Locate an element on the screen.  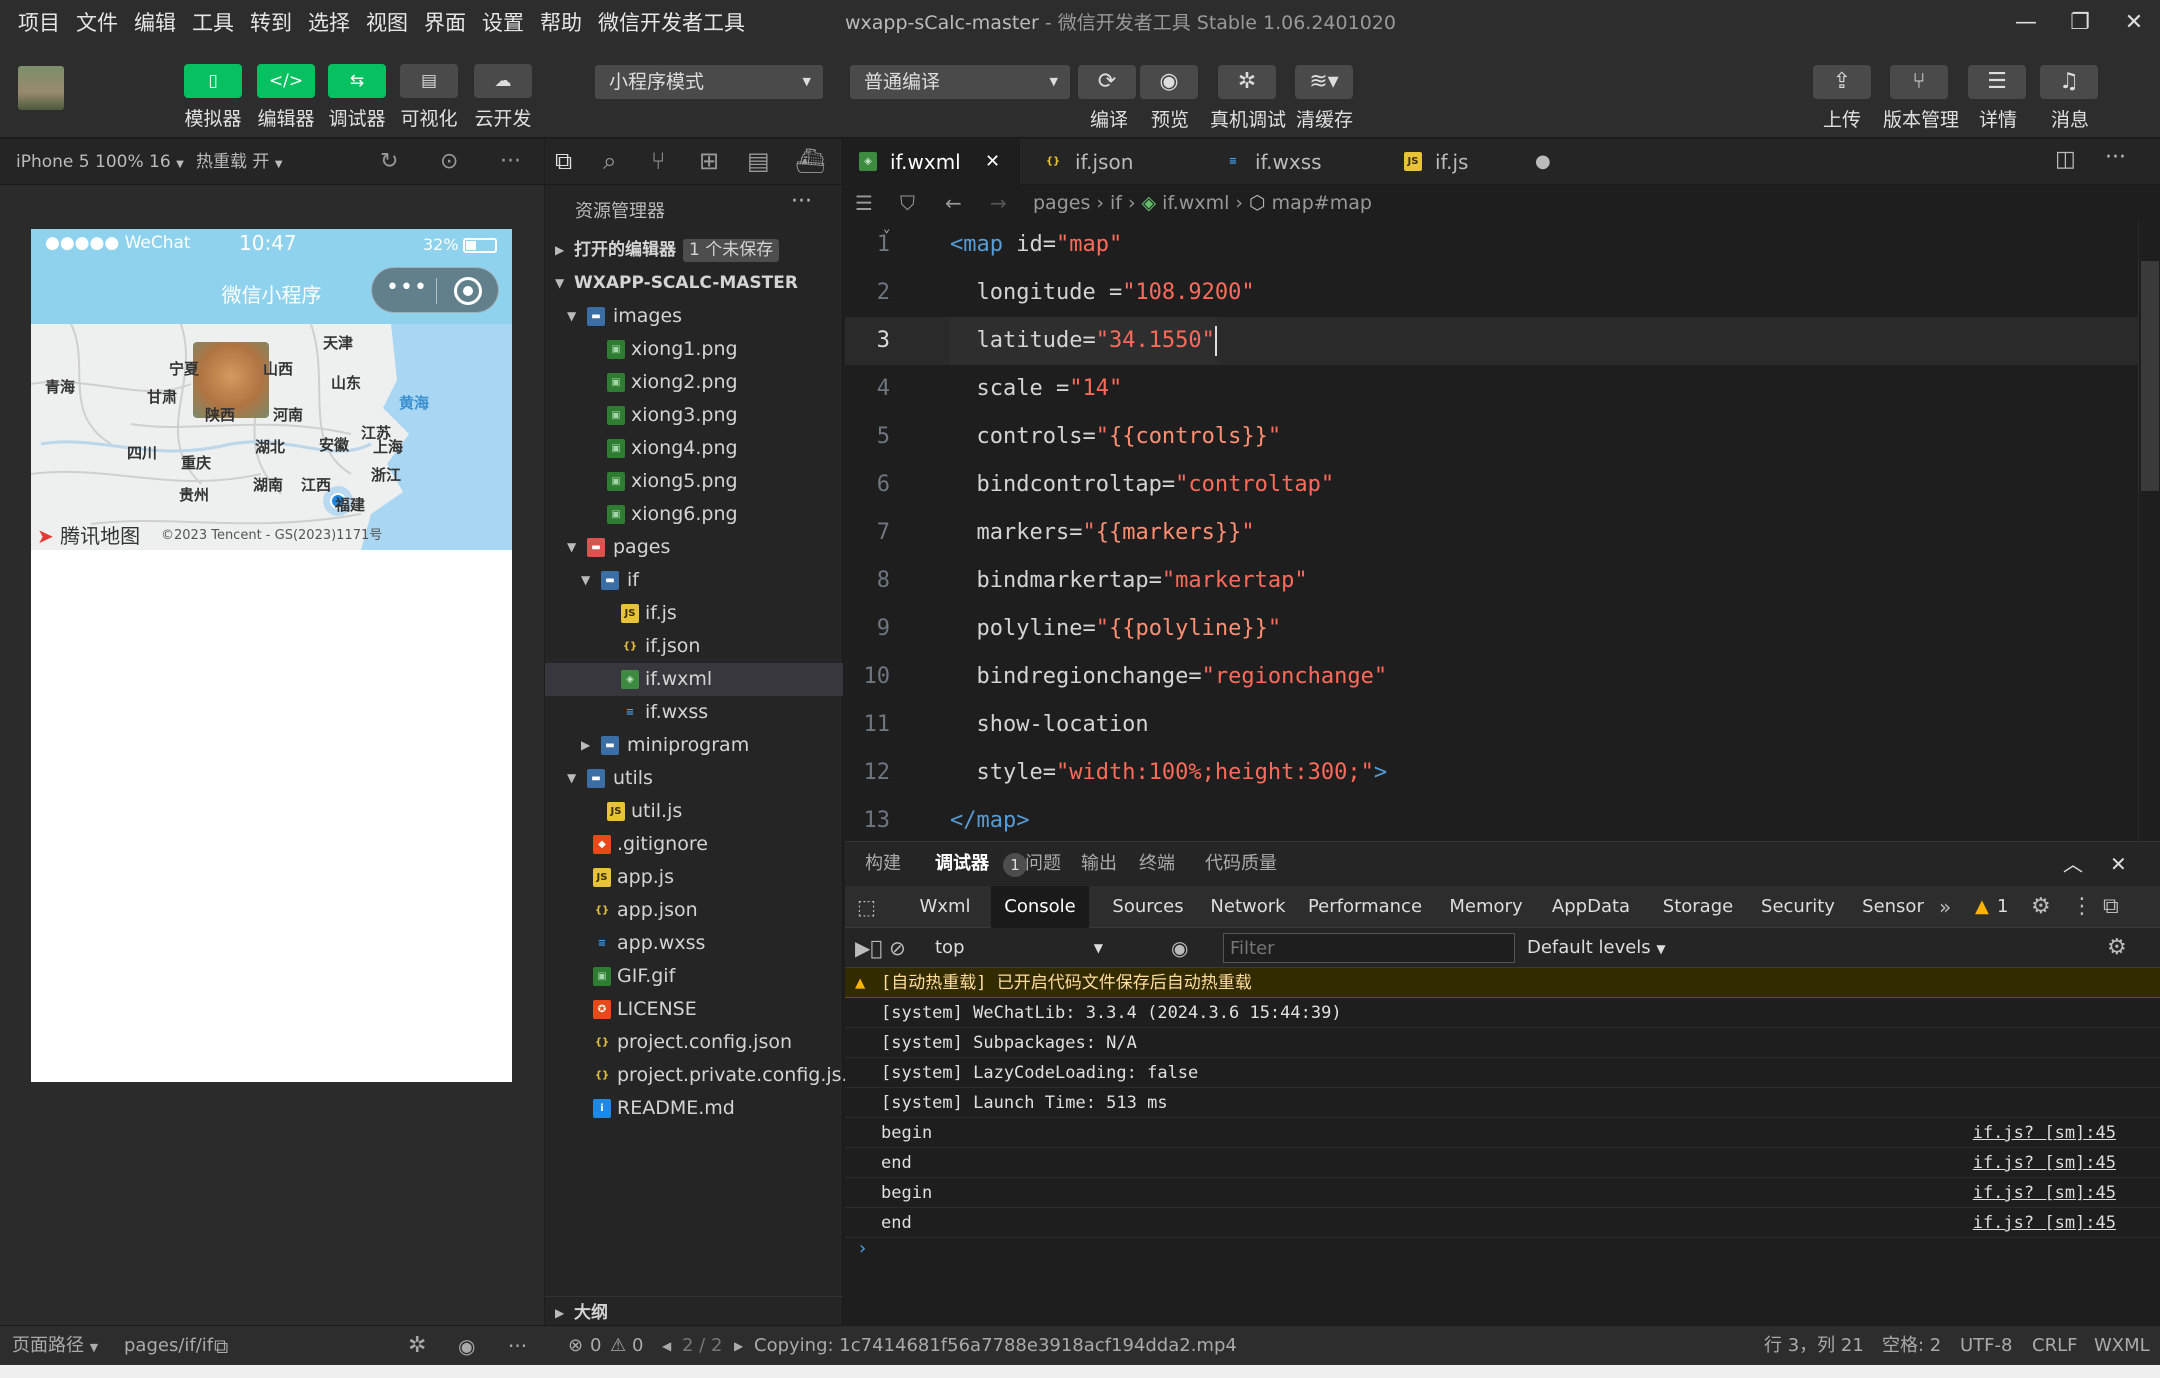
editor-button: </> 编辑器 is located at coordinates (286, 97).